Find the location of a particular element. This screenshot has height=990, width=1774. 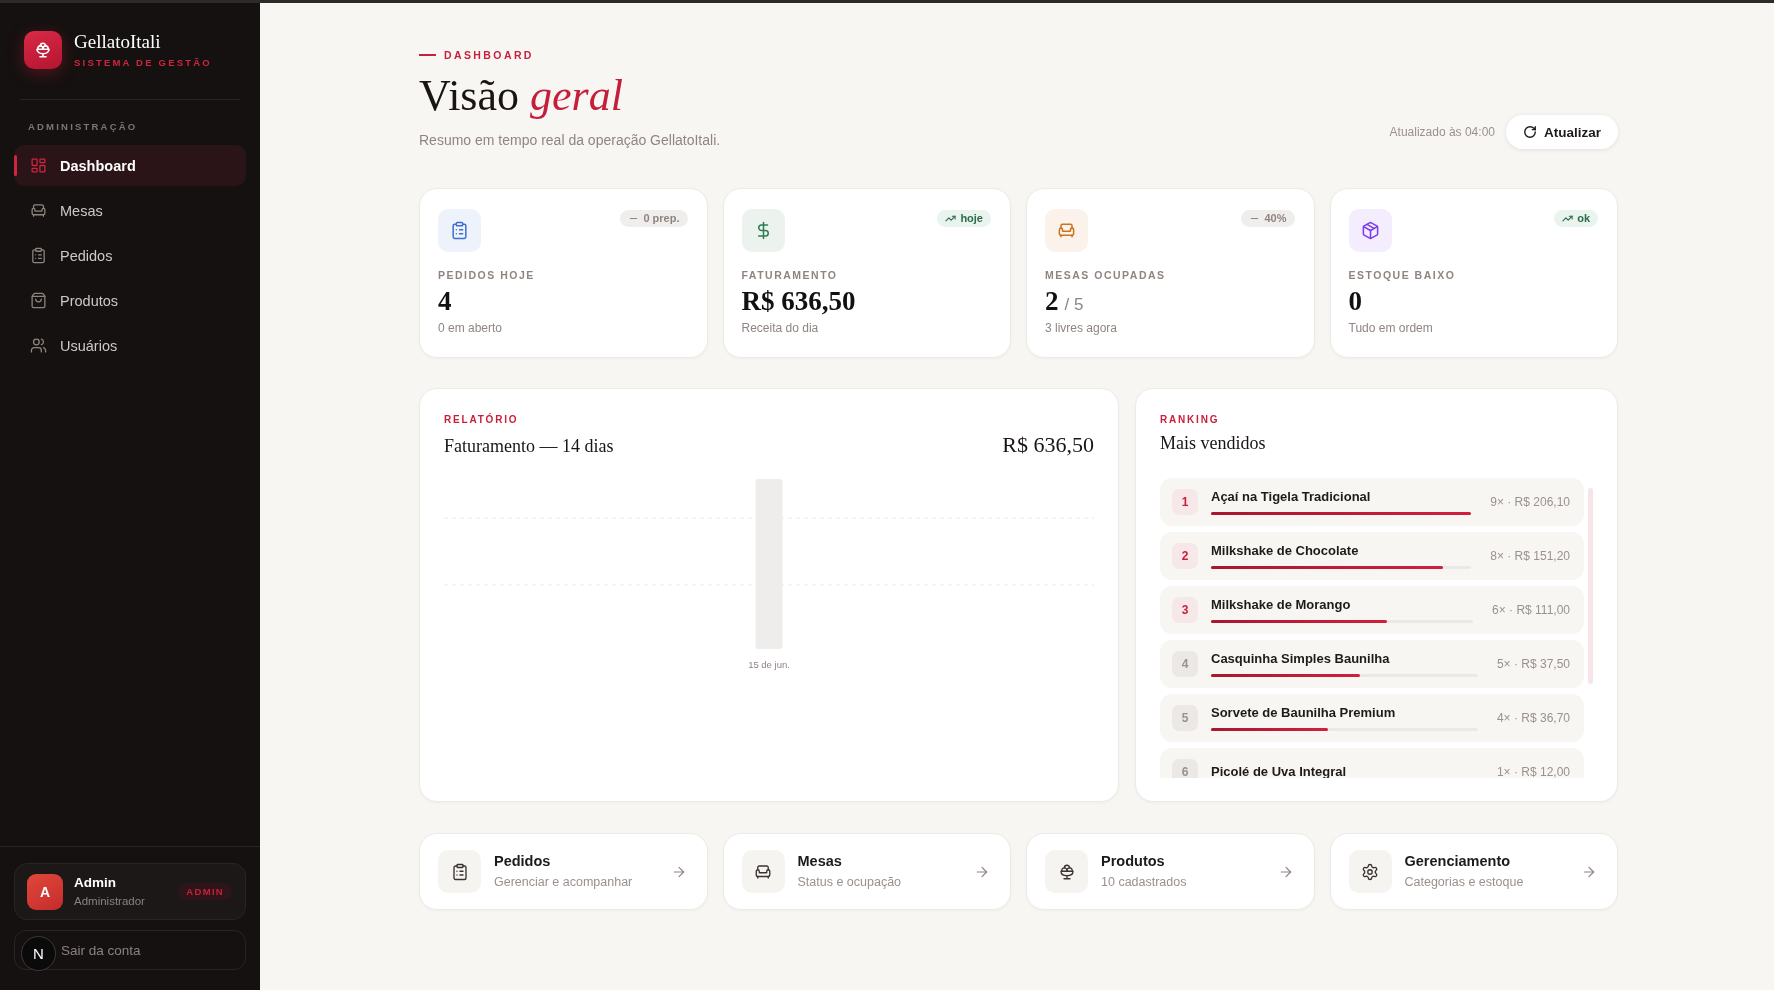

panel-eyebrow: RANKING is located at coordinates (1190, 420).